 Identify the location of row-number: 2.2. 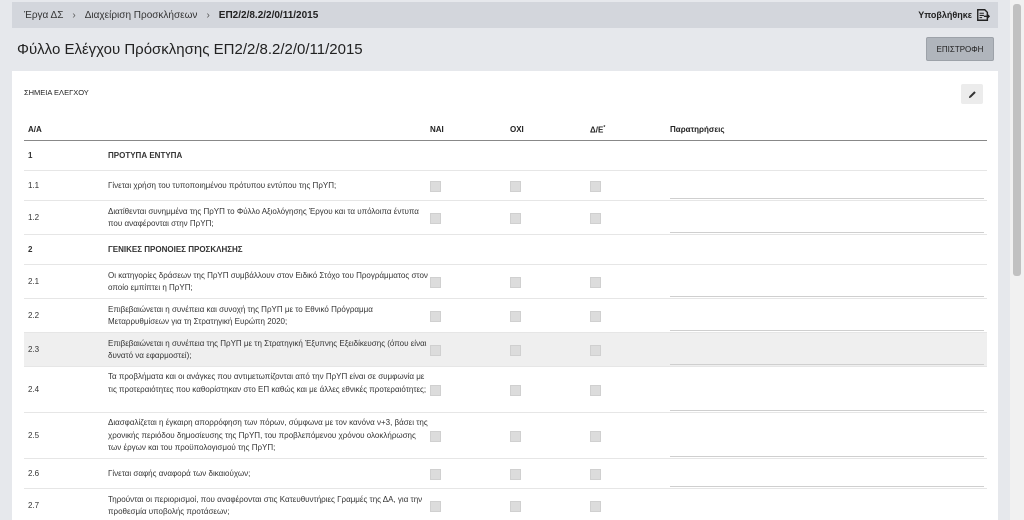
(34, 315).